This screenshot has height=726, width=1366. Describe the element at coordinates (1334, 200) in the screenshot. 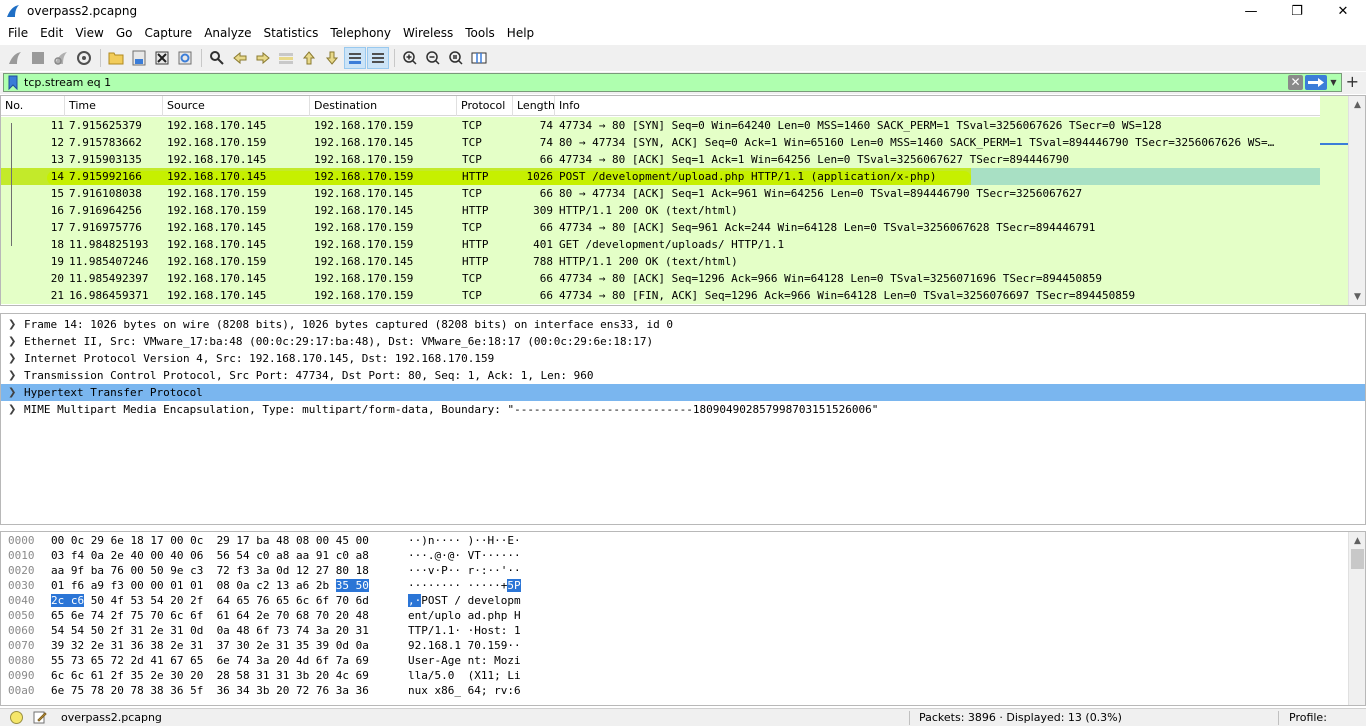

I see `packet-minimap` at that location.